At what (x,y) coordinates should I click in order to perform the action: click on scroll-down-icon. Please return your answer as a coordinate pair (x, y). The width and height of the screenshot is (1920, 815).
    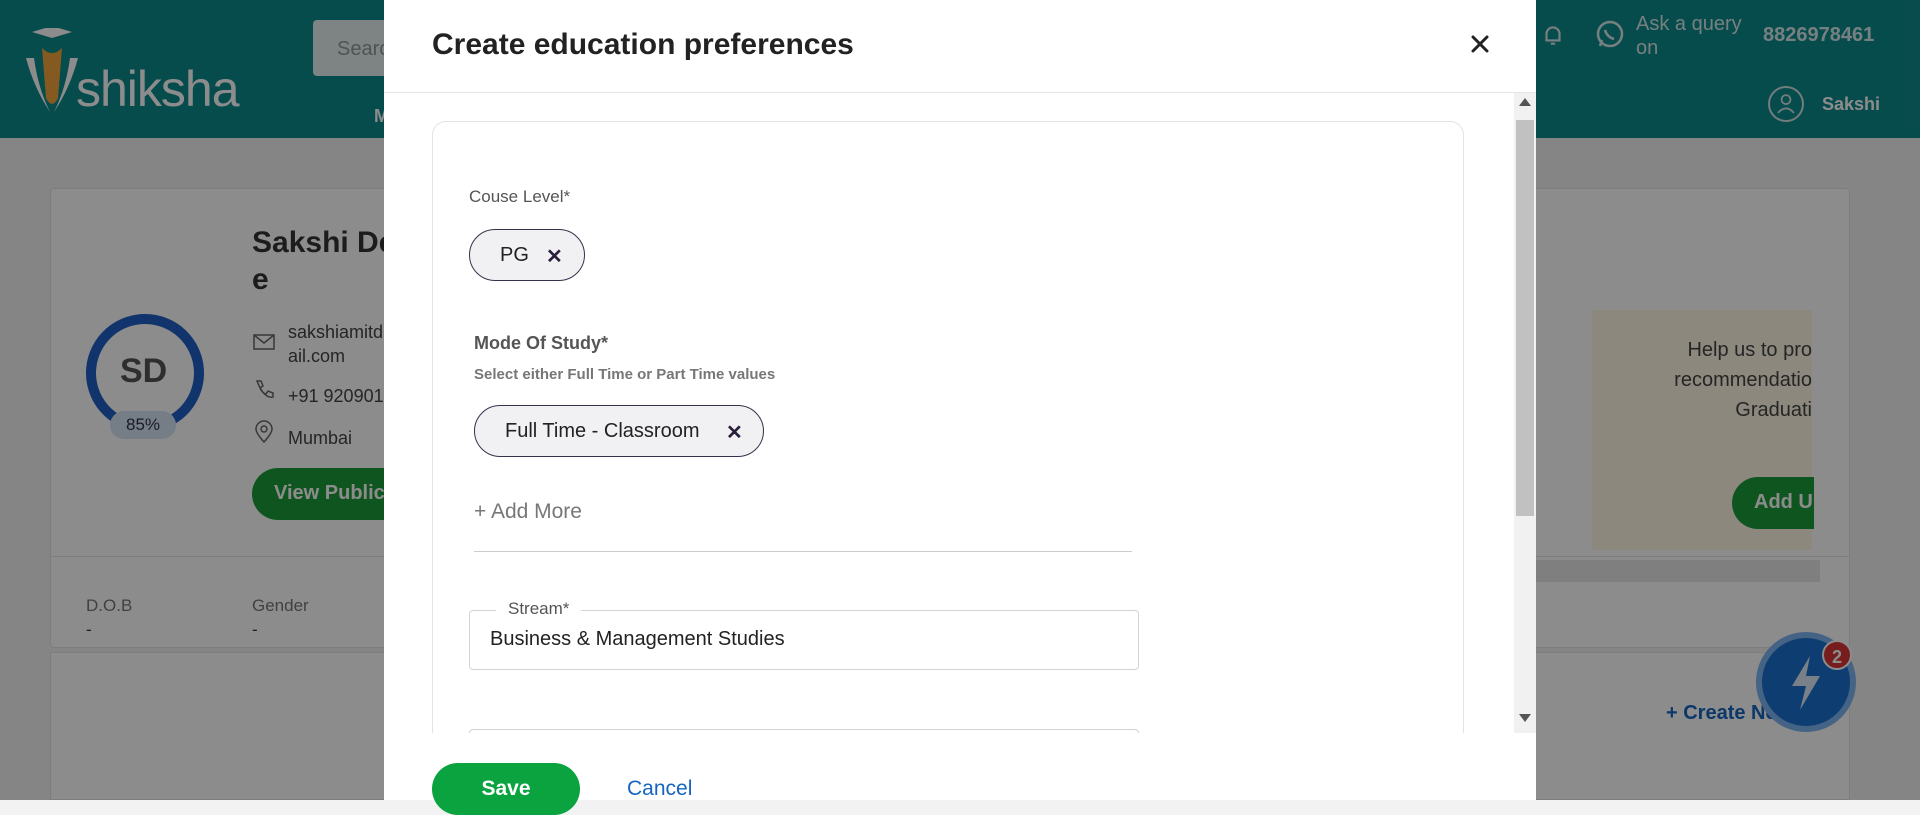
    Looking at the image, I should click on (1525, 718).